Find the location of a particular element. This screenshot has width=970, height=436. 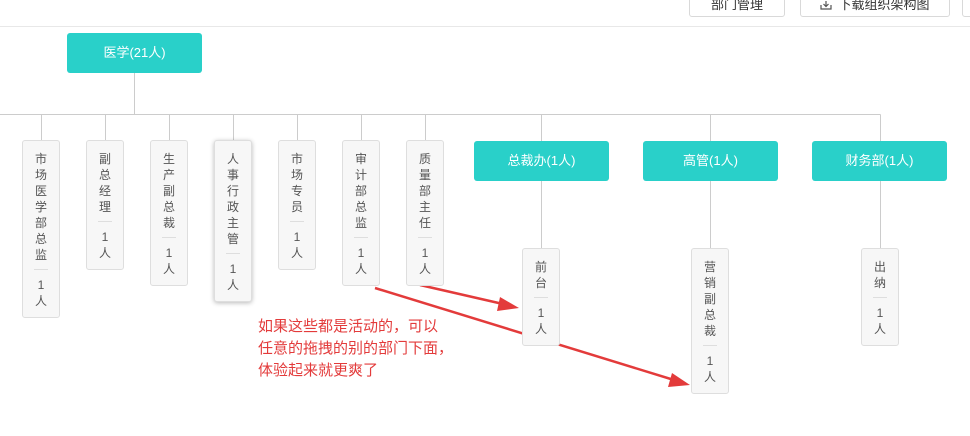

position-title: 生产副总裁 is located at coordinates (168, 191).